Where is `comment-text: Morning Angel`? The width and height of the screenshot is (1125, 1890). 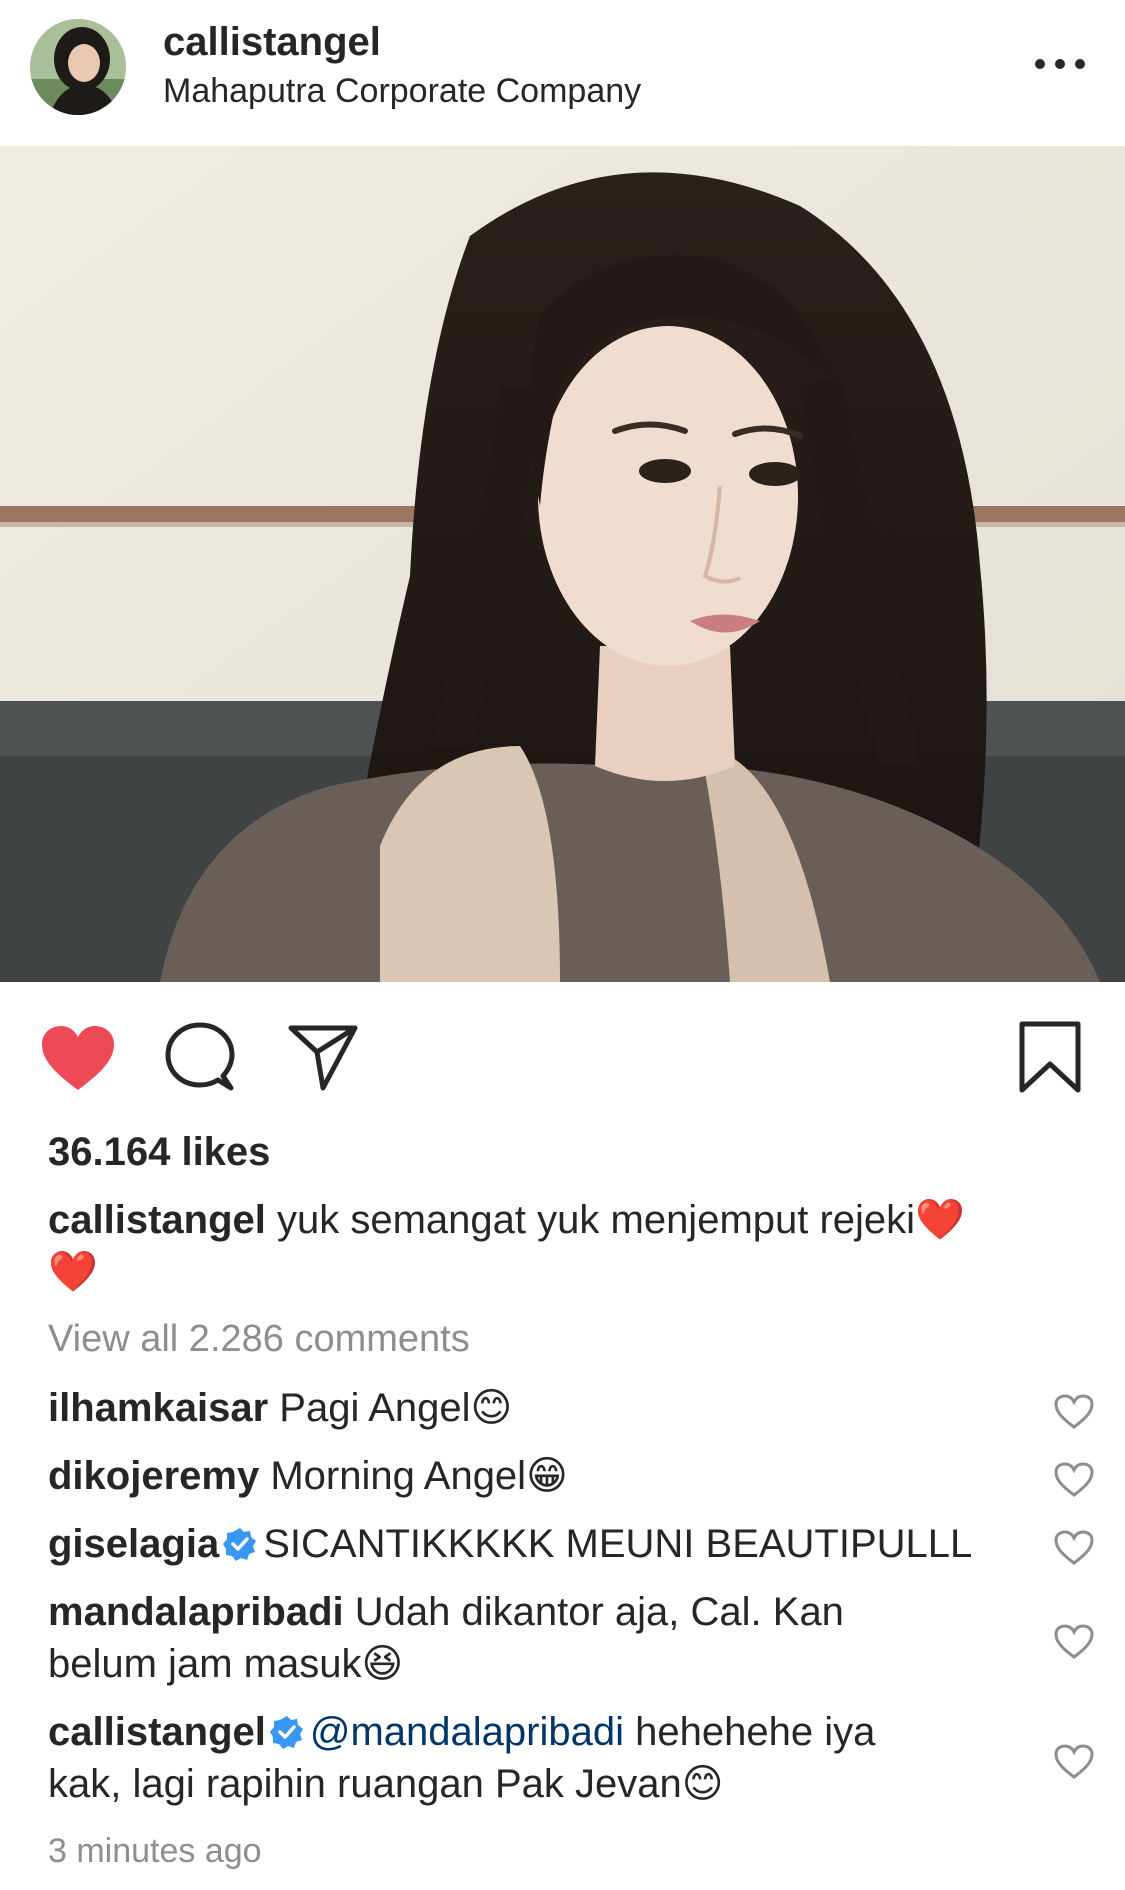 comment-text: Morning Angel is located at coordinates (398, 1476).